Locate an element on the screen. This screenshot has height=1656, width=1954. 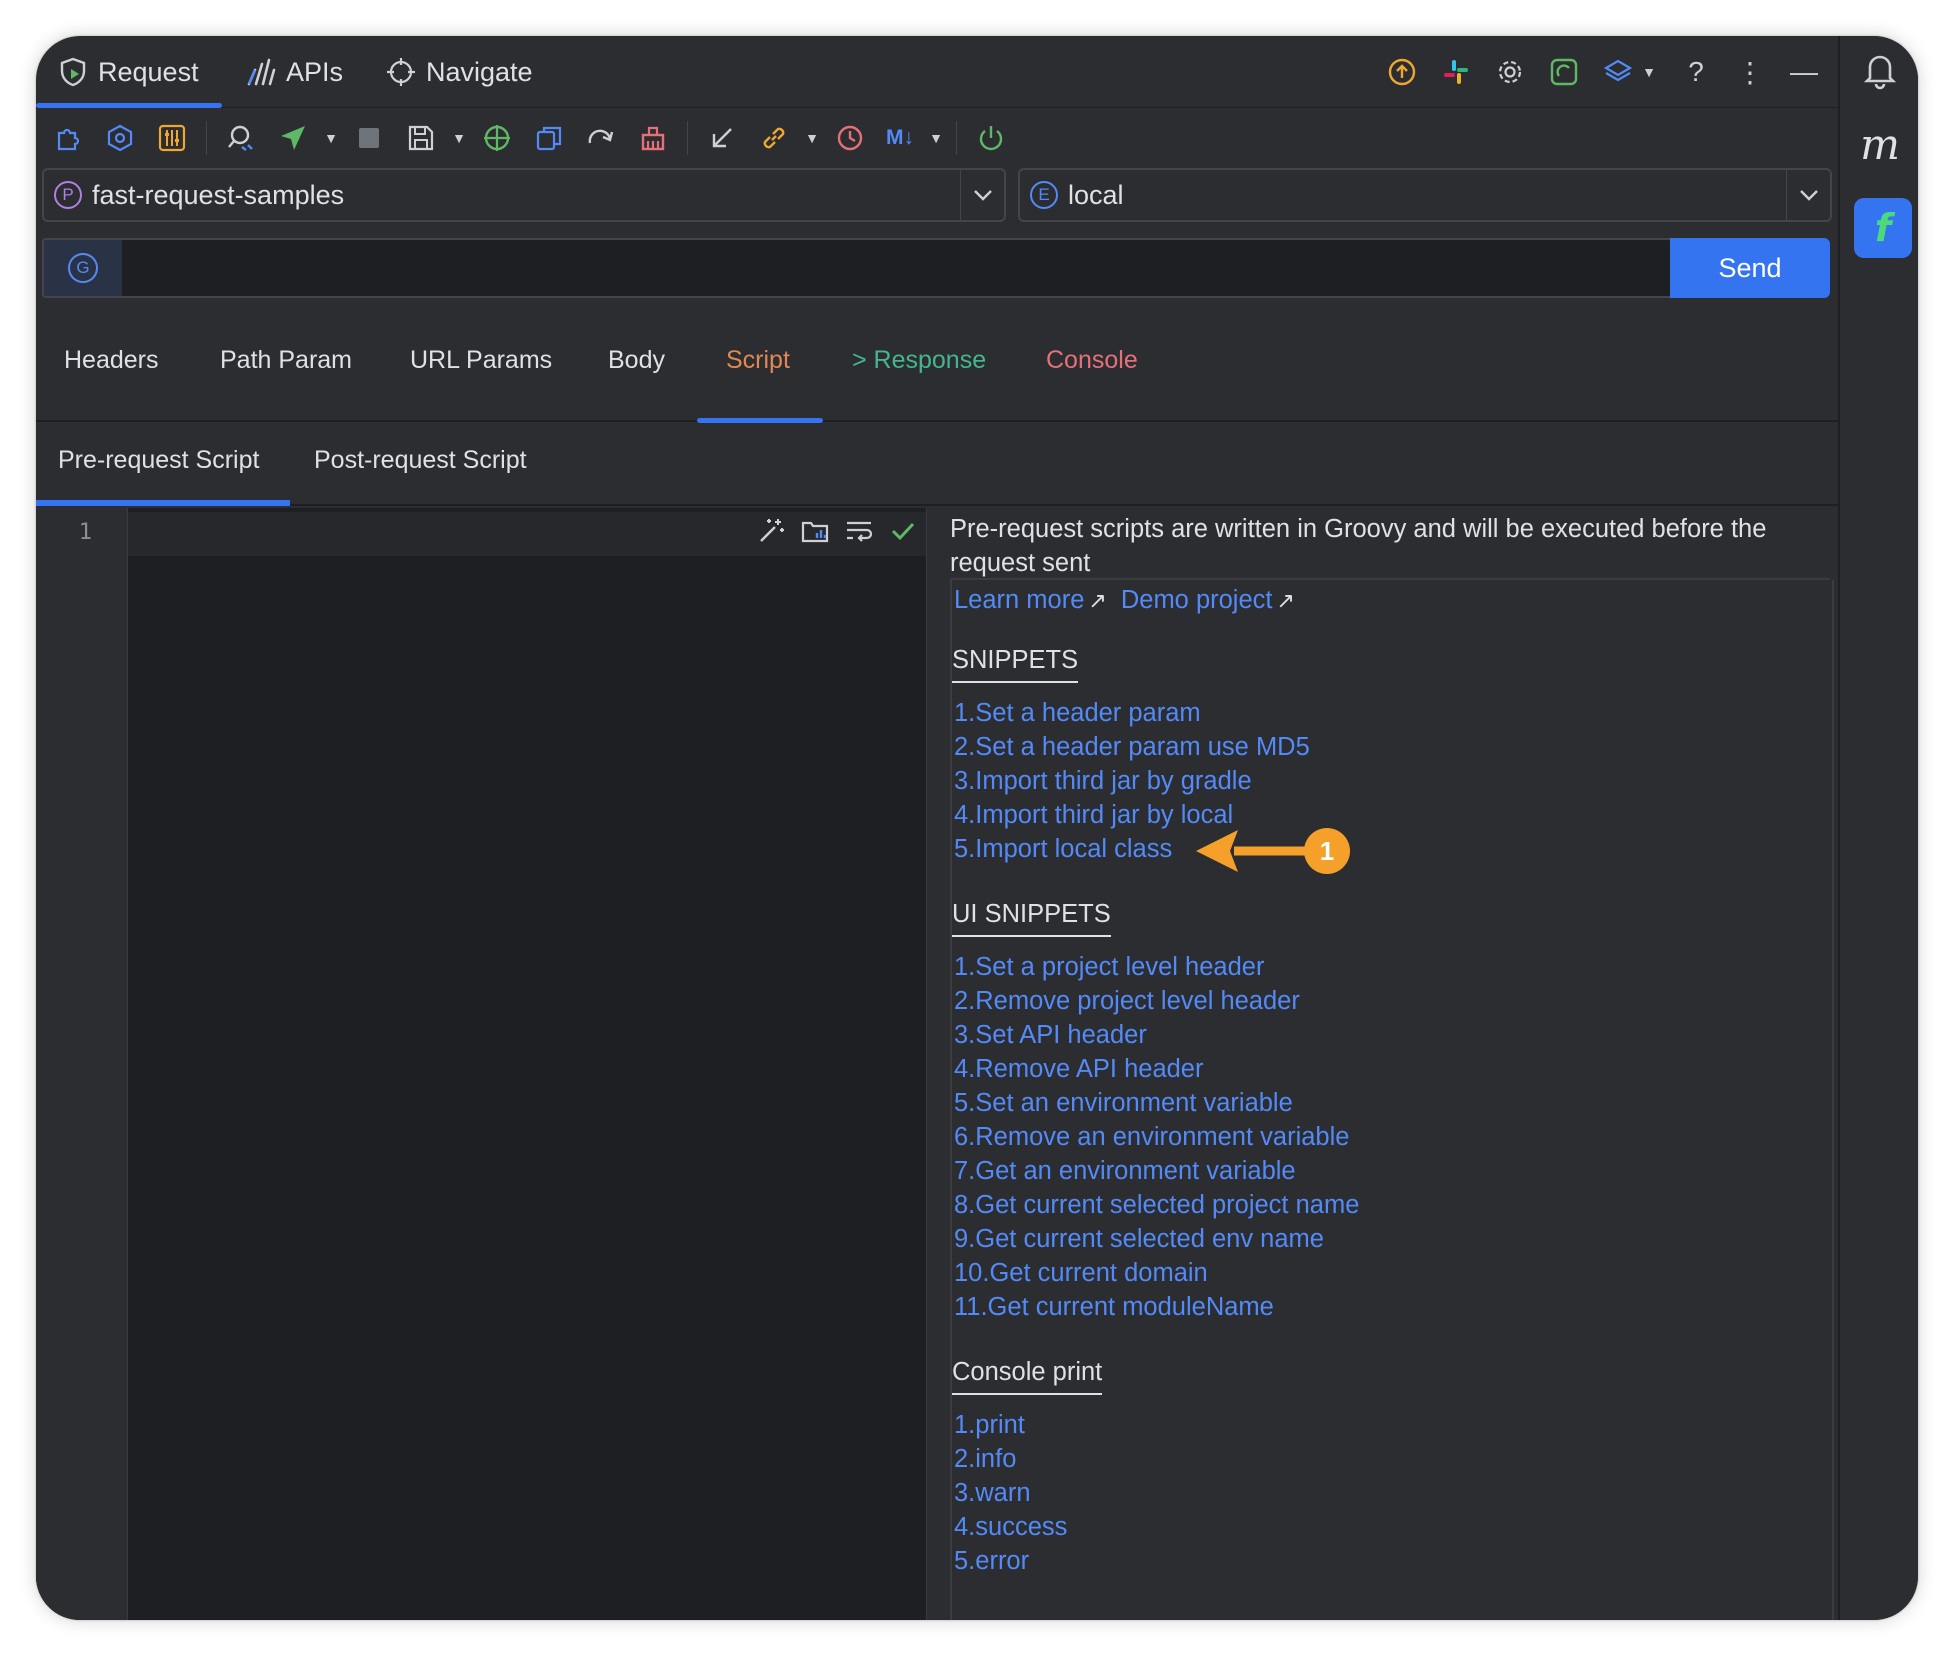
markdown-icon: M↓ is located at coordinates (900, 138).